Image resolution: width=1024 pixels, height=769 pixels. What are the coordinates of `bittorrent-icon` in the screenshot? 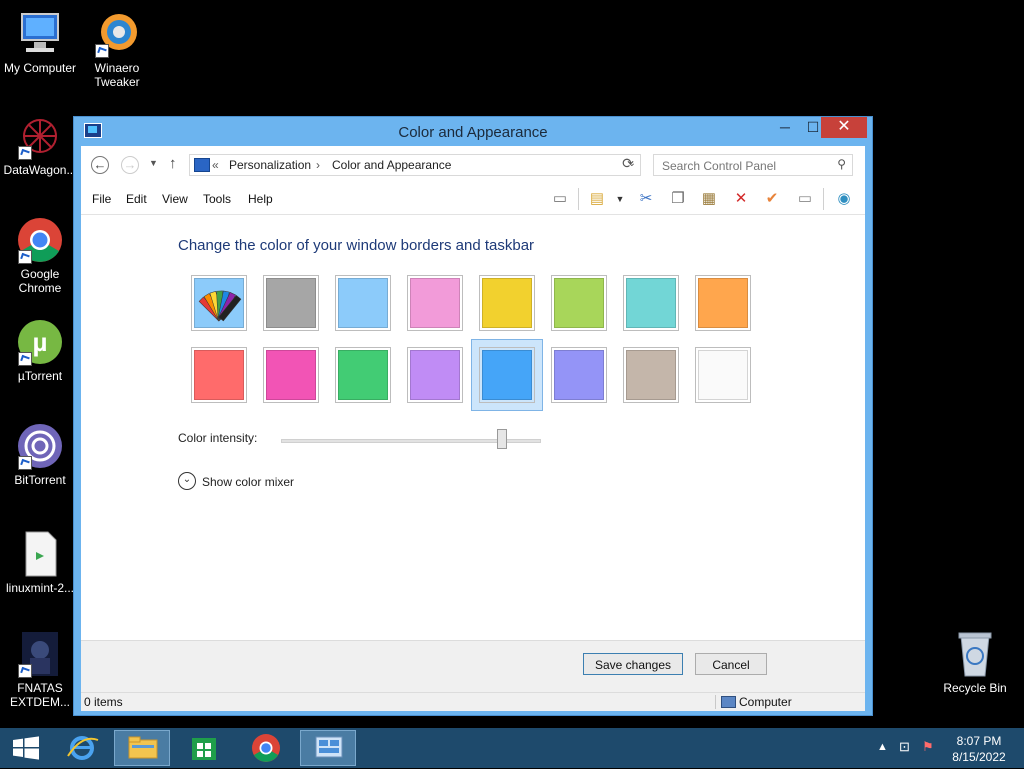 It's located at (40, 446).